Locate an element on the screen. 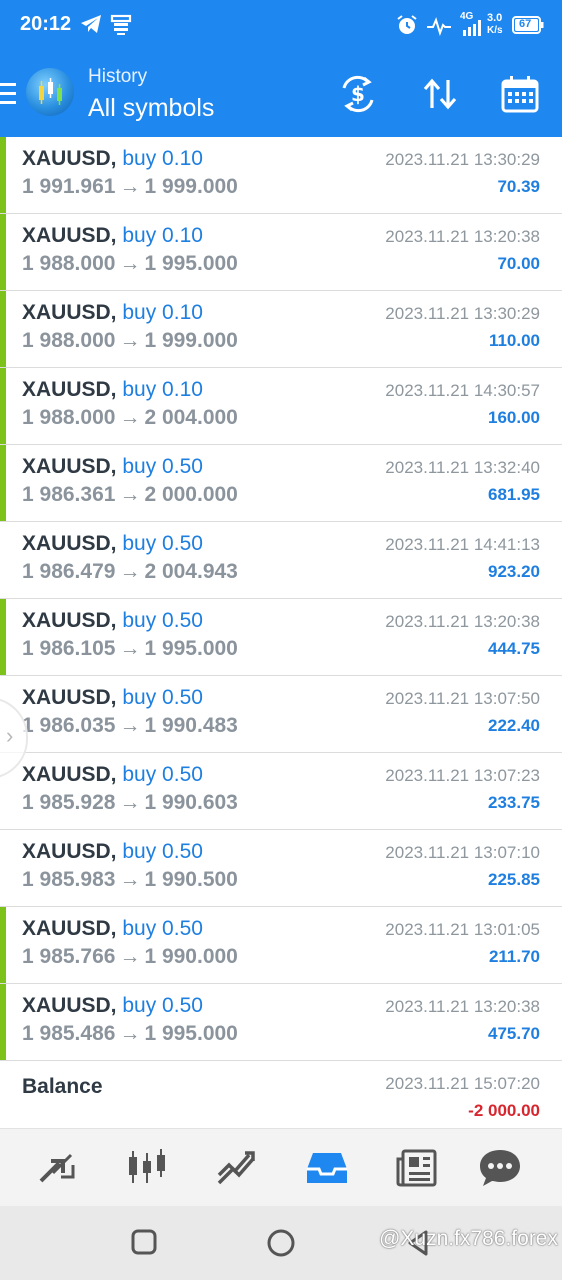 This screenshot has width=562, height=1280. open-price: 1 985.928 is located at coordinates (69, 802).